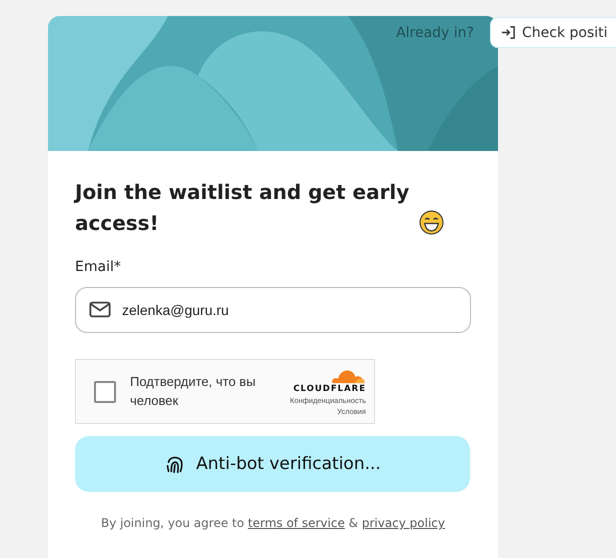 This screenshot has width=616, height=558. I want to click on heading: Join the waitlist and get early access!, so click(242, 208).